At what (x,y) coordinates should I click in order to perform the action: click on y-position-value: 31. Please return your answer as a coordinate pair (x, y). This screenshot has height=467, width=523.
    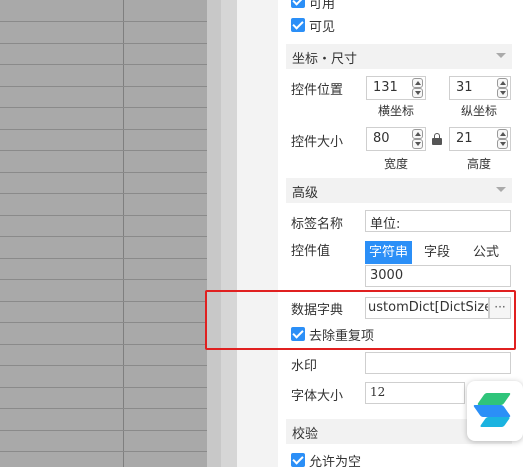
    Looking at the image, I should click on (464, 87).